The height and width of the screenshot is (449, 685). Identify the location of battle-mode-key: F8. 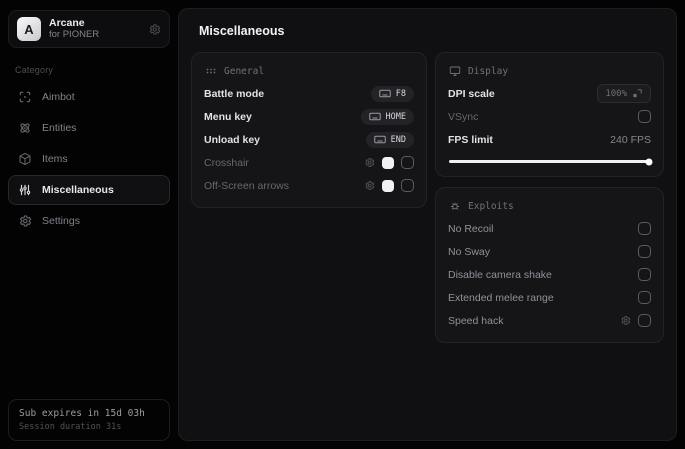
(400, 93).